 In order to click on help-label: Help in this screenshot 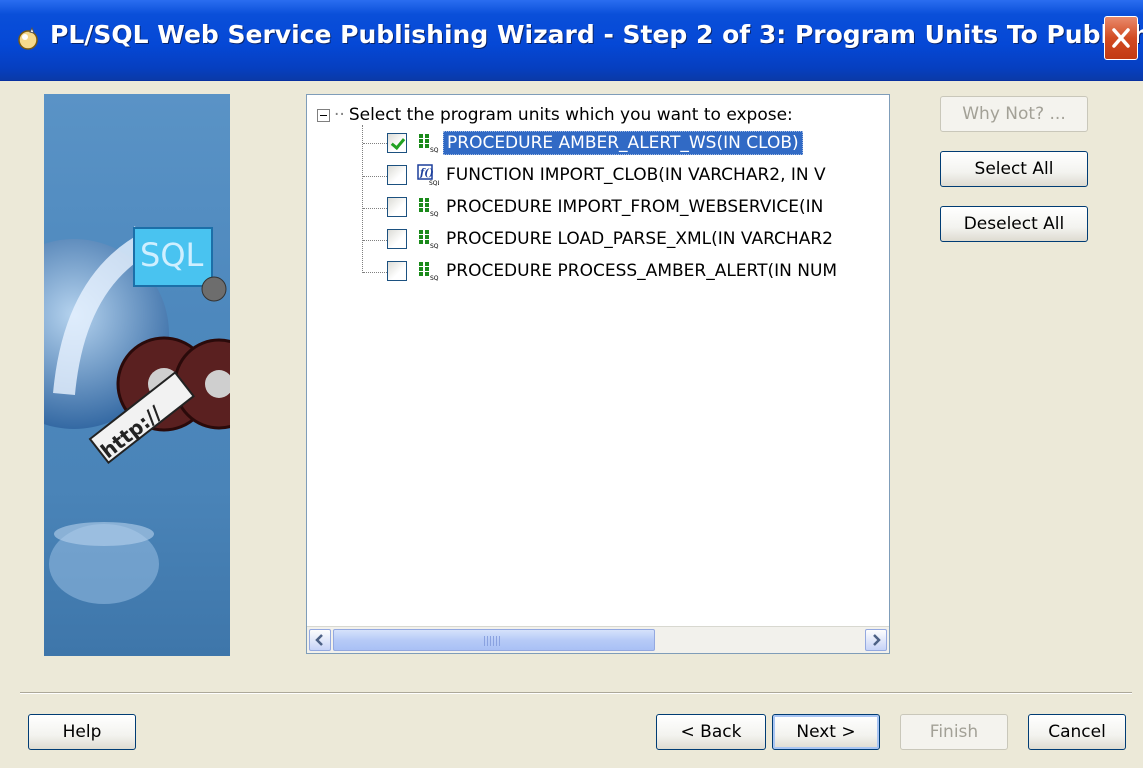, I will do `click(82, 732)`.